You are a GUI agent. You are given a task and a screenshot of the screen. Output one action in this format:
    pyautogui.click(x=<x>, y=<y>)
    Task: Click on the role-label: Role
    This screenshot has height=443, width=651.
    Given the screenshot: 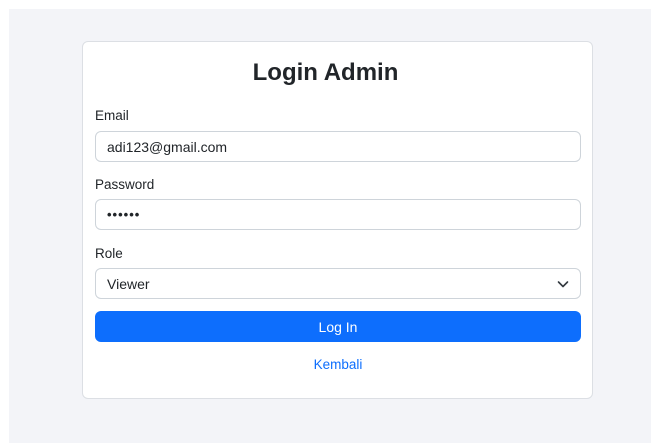 What is the action you would take?
    pyautogui.click(x=109, y=253)
    